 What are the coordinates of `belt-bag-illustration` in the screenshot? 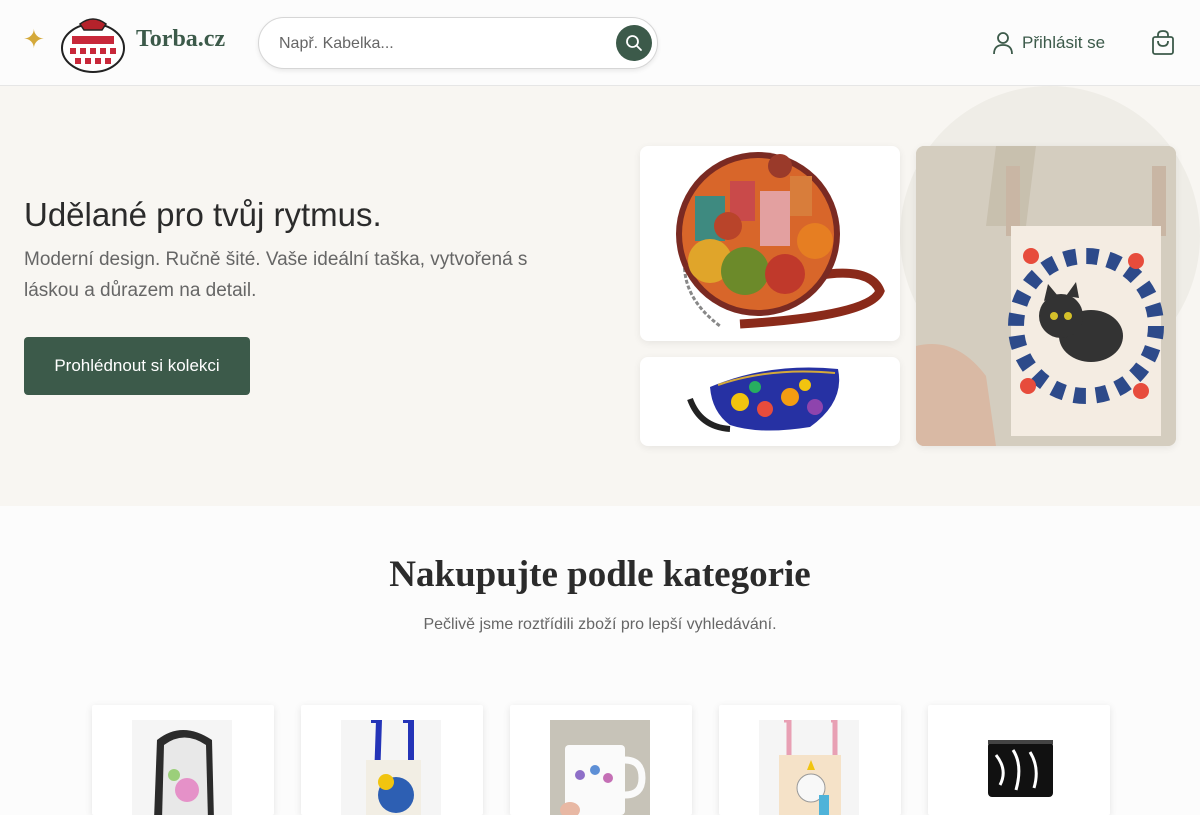 It's located at (763, 399).